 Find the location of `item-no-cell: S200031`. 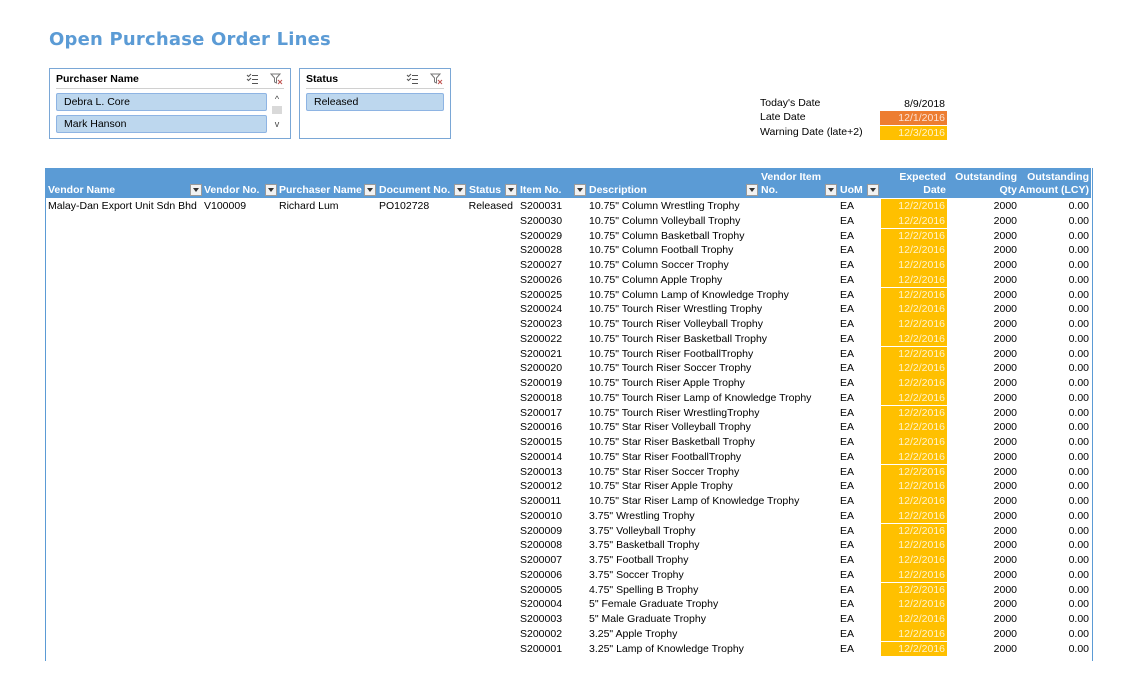

item-no-cell: S200031 is located at coordinates (541, 206).